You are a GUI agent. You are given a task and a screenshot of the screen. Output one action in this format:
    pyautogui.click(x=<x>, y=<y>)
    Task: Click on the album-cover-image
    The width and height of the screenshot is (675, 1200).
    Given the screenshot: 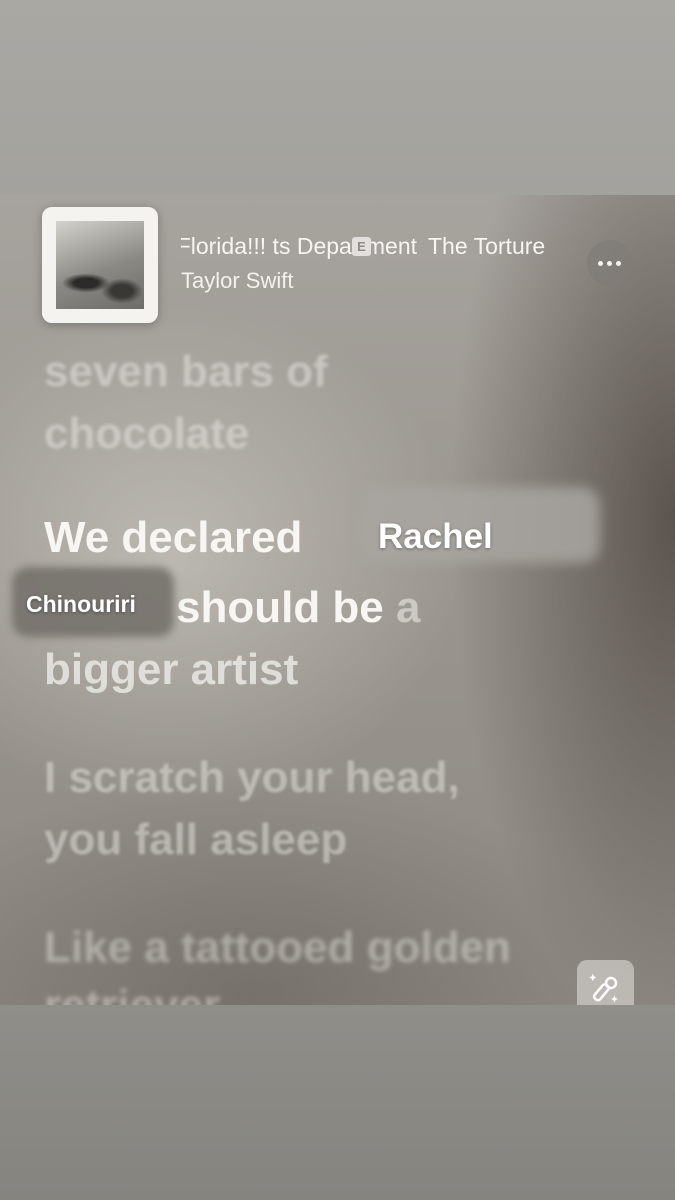 What is the action you would take?
    pyautogui.click(x=100, y=265)
    